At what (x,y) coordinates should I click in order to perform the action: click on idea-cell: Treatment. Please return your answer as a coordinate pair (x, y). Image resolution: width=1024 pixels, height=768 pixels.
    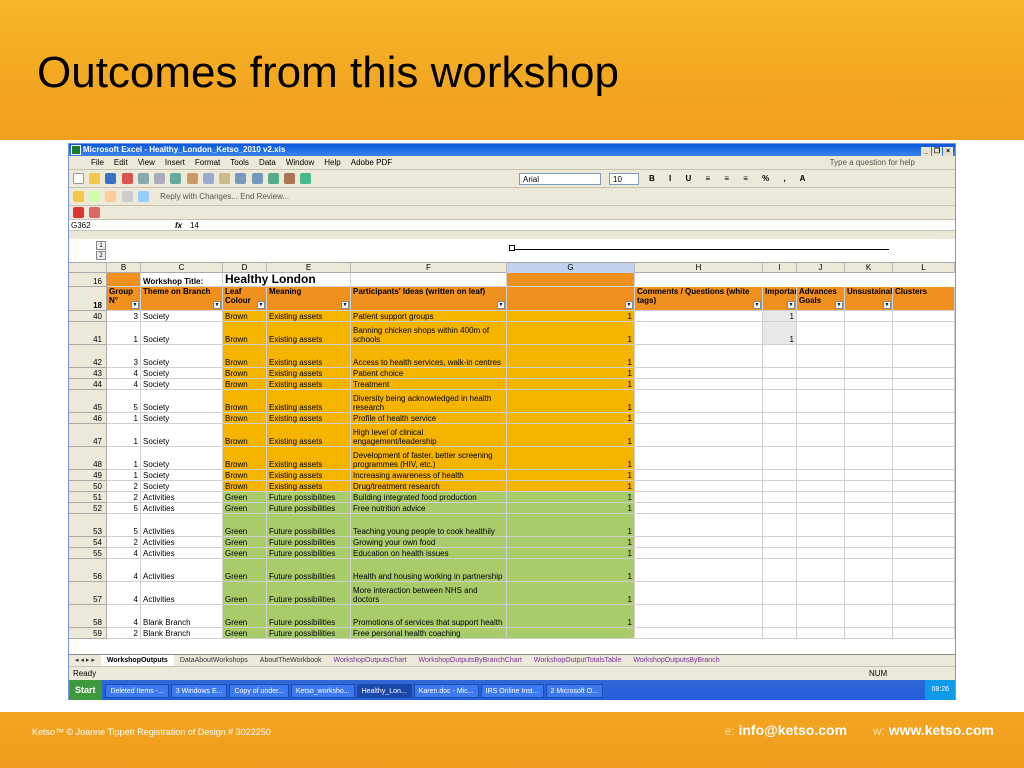
    Looking at the image, I should click on (429, 384).